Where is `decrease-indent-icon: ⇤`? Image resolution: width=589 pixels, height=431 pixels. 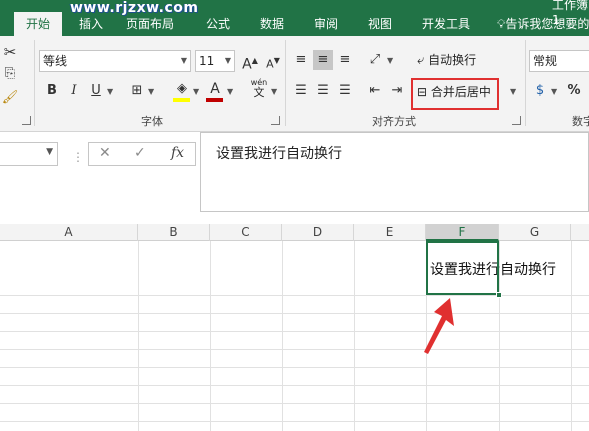
decrease-indent-icon: ⇤ is located at coordinates (375, 91).